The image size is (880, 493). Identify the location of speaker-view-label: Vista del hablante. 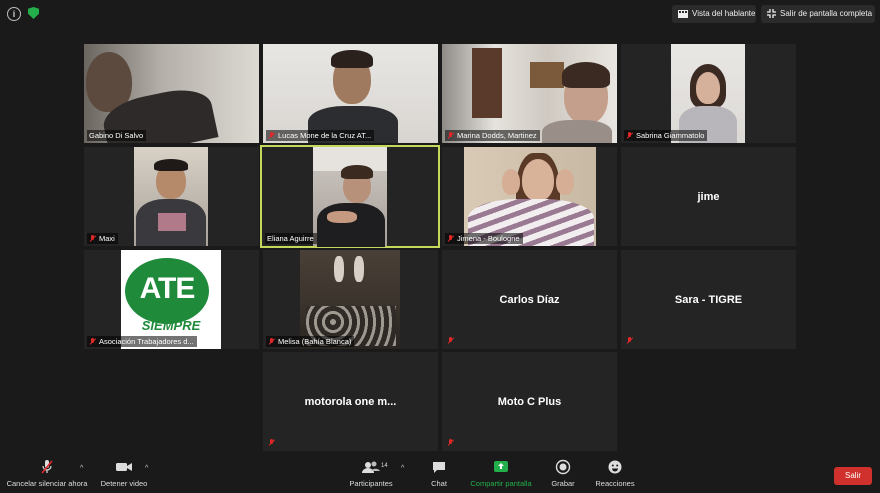
(724, 13).